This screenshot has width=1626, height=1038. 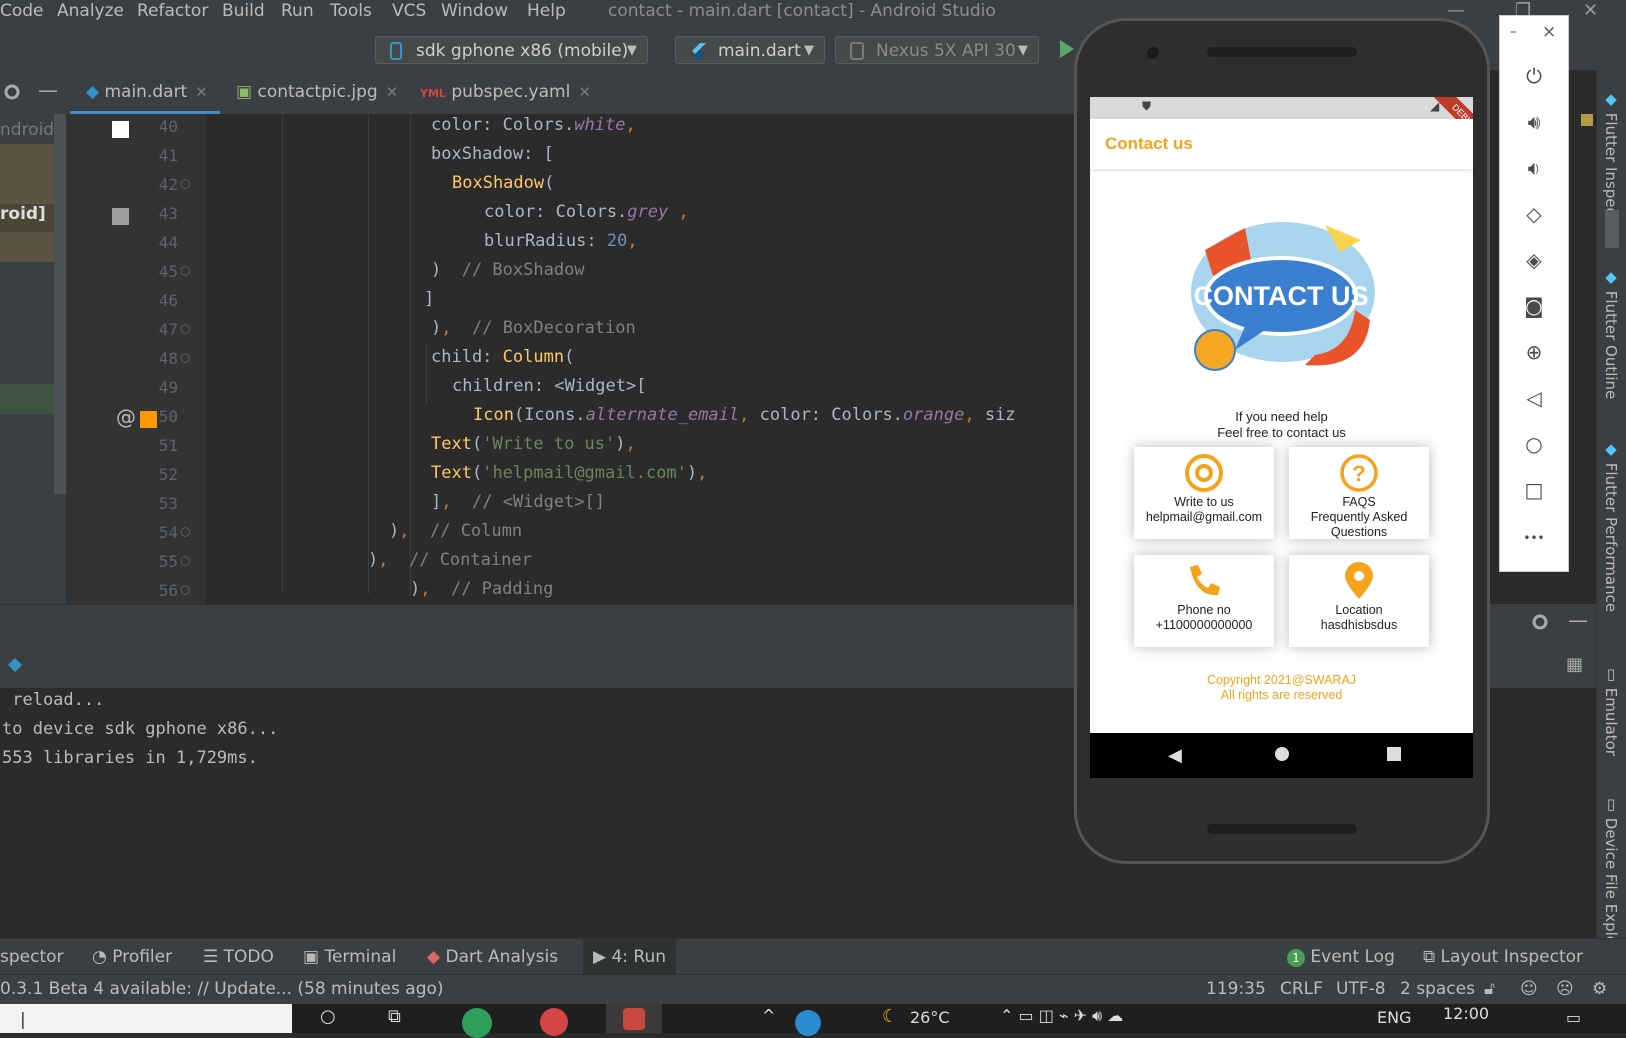 I want to click on menu-help: Help, so click(x=546, y=11).